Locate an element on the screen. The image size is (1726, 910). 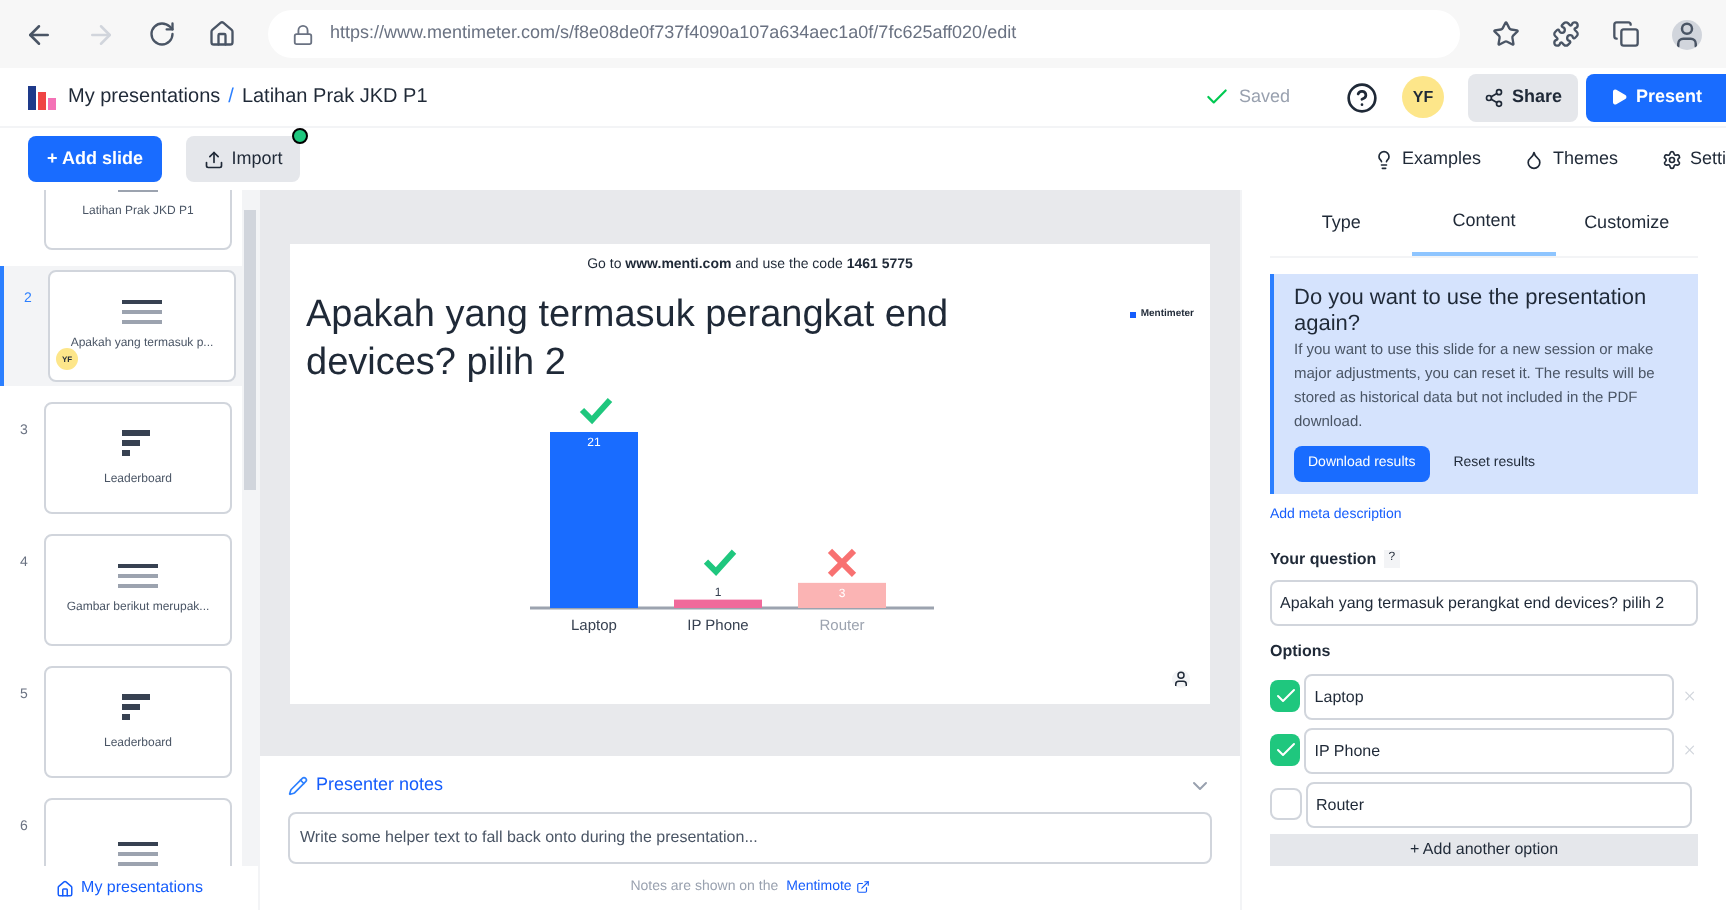
add-slide-button: + Add slide is located at coordinates (95, 159).